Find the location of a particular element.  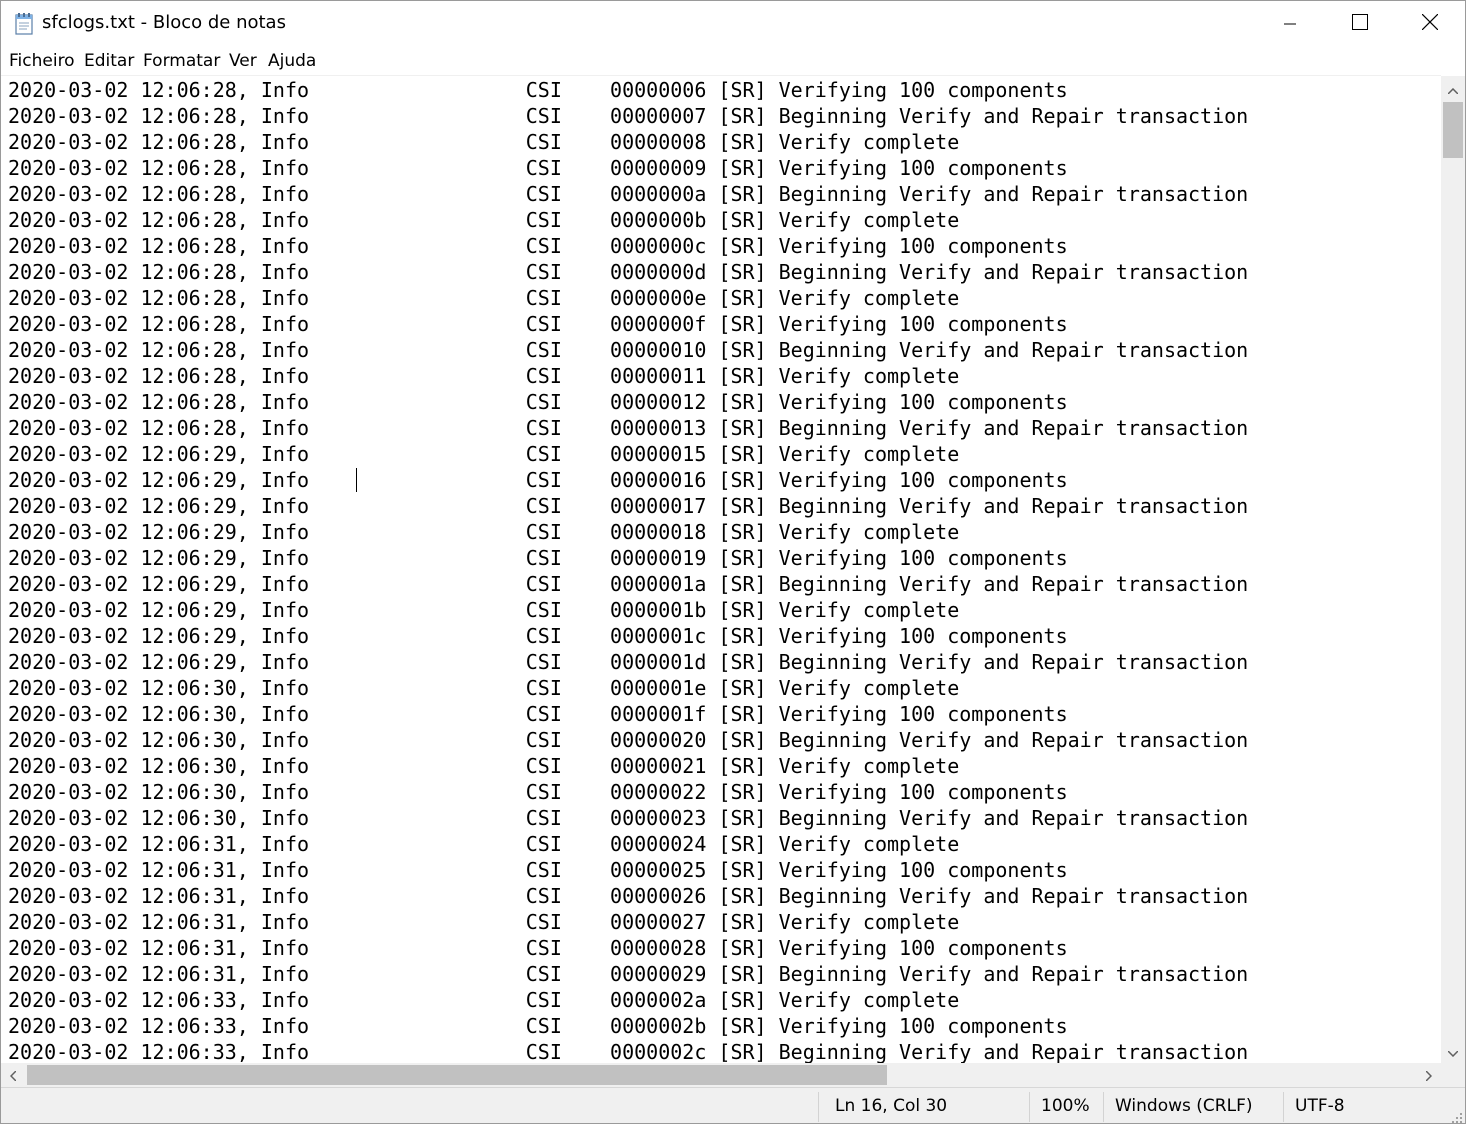

menu-item-ficheiro: Ficheiro is located at coordinates (42, 61).